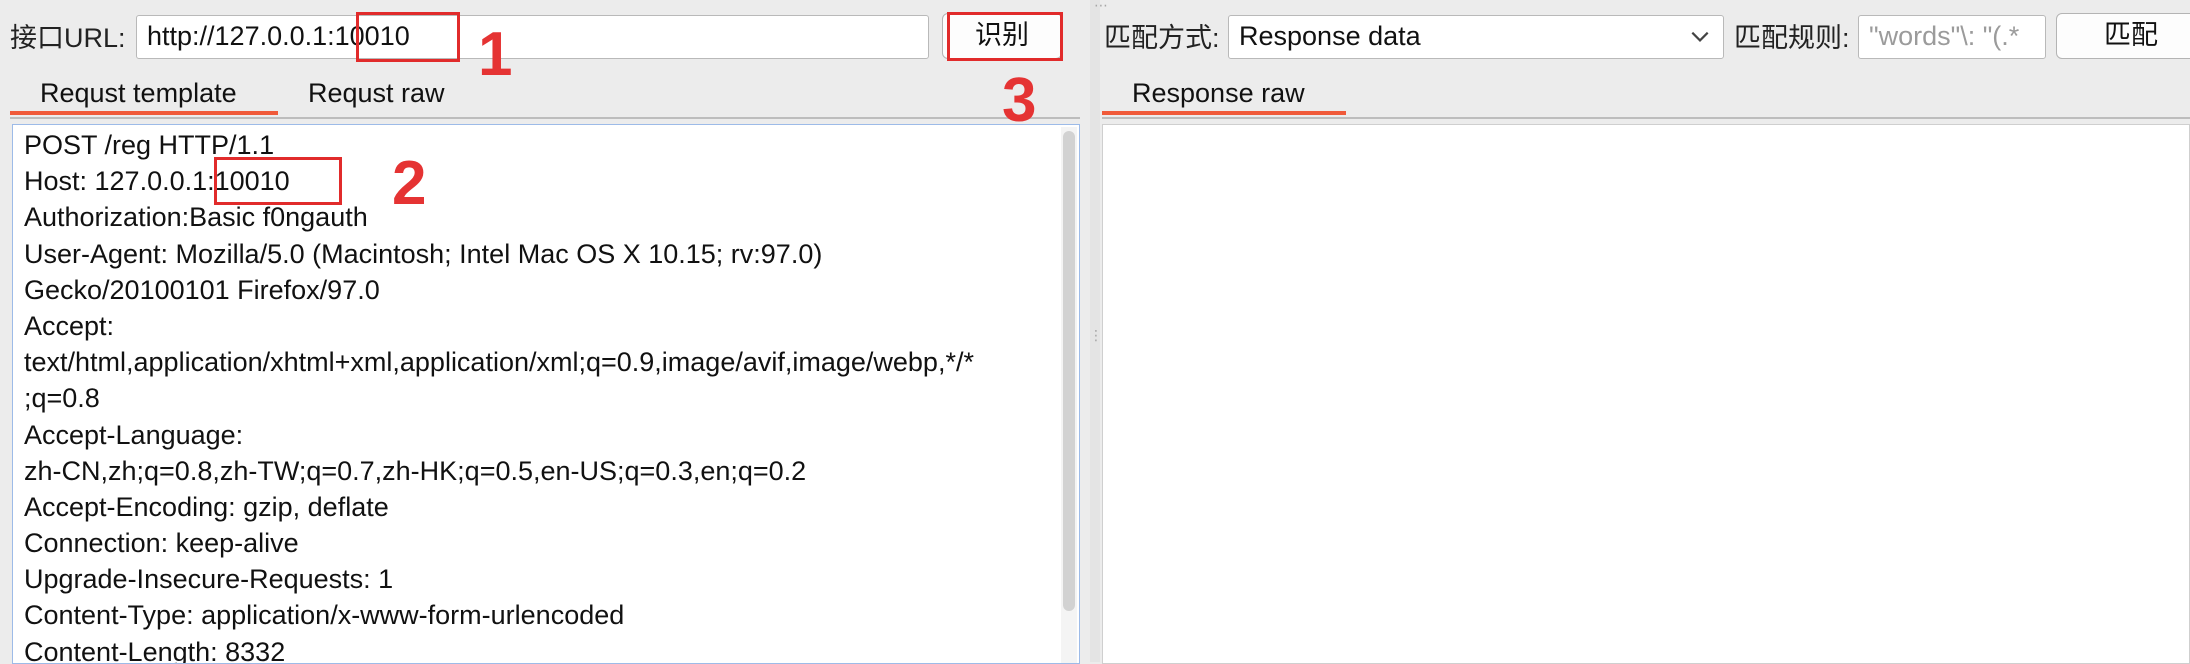 This screenshot has width=2190, height=664. I want to click on request-line: Authorization:Basic f0ngauth, so click(196, 217).